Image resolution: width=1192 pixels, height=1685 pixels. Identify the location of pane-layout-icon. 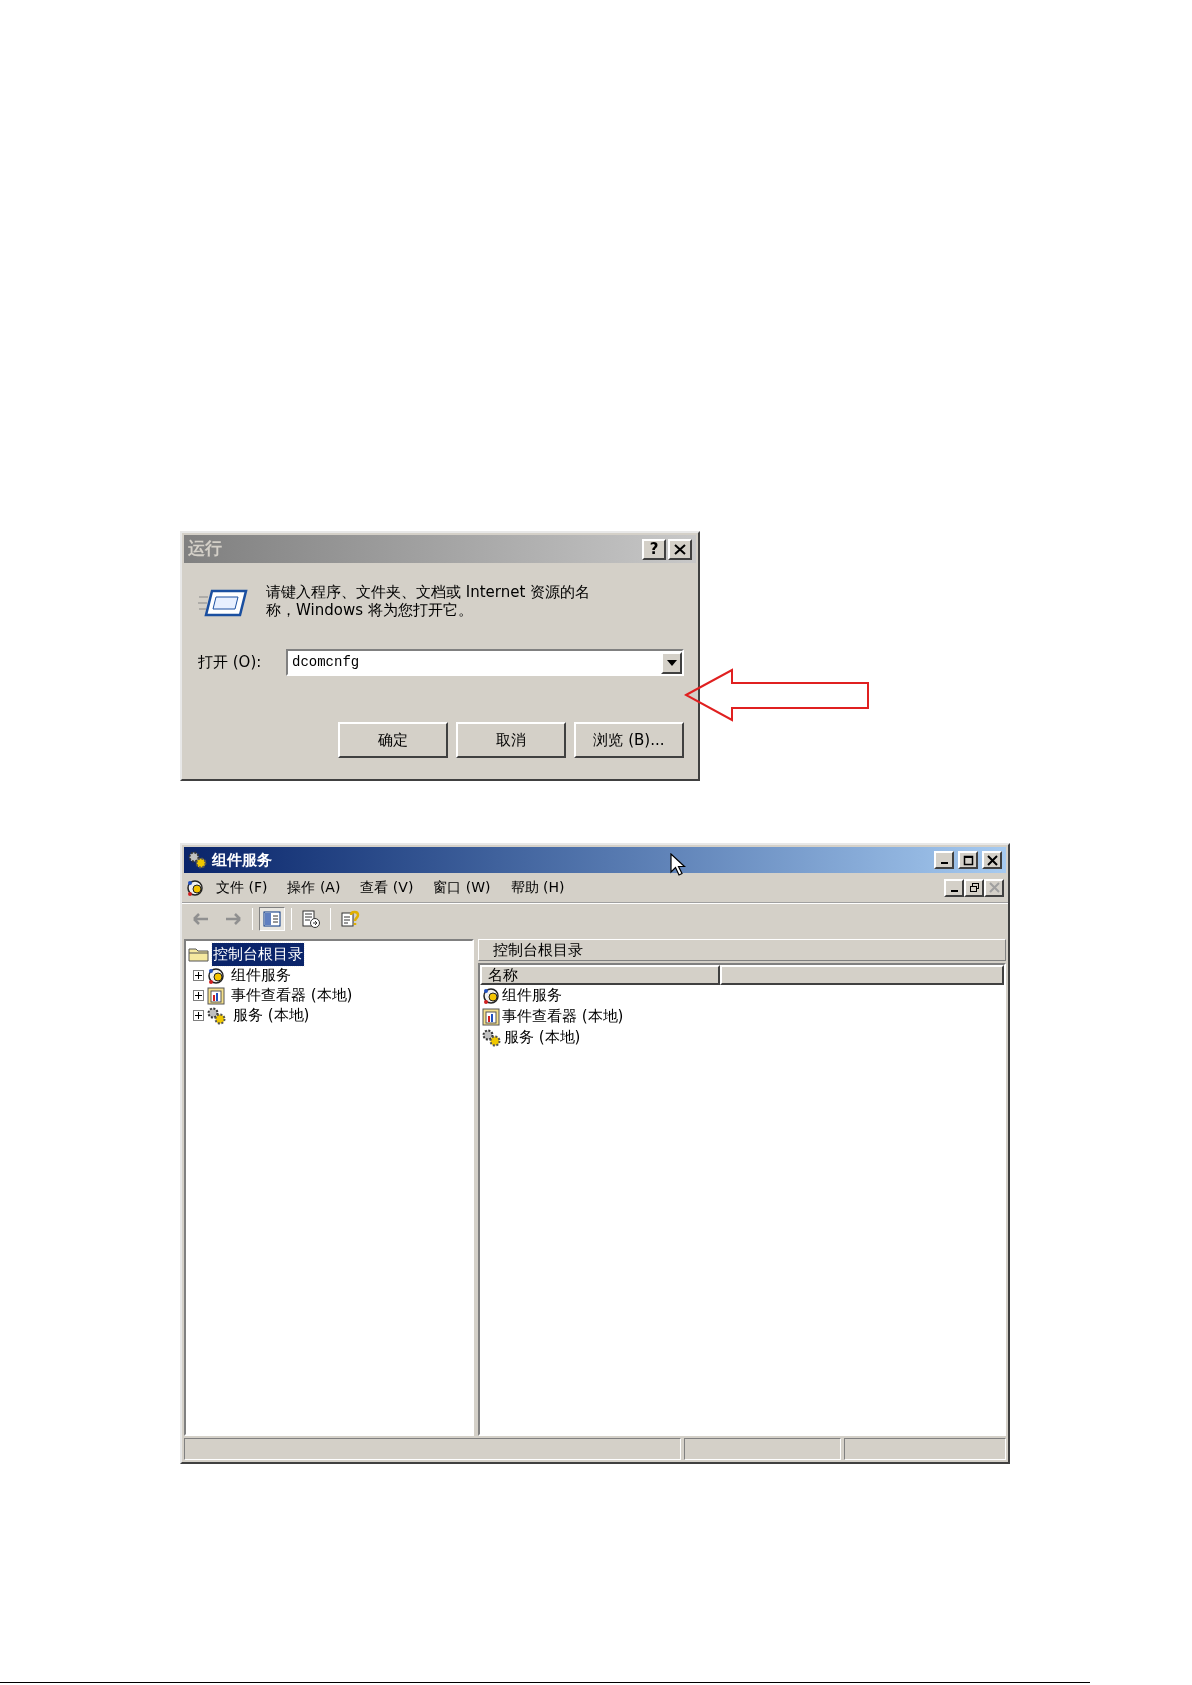
(272, 918).